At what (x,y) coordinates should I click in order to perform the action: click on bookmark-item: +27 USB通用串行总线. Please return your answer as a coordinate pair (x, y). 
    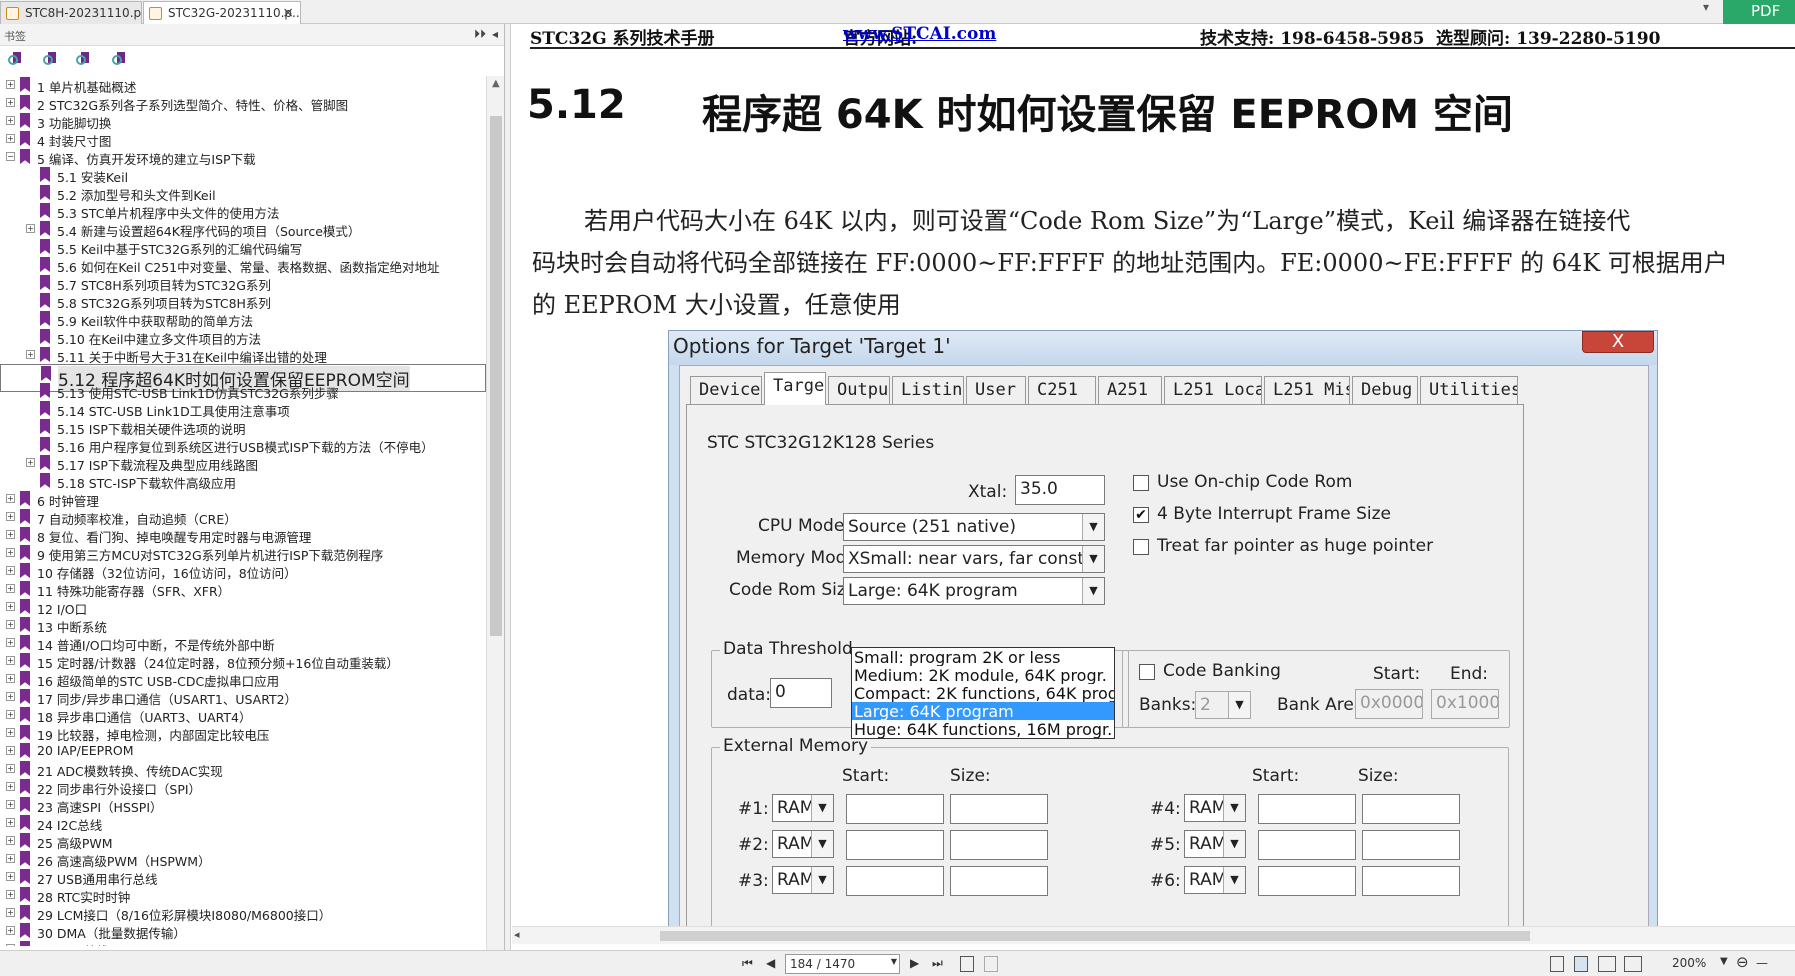
    Looking at the image, I should click on (243, 877).